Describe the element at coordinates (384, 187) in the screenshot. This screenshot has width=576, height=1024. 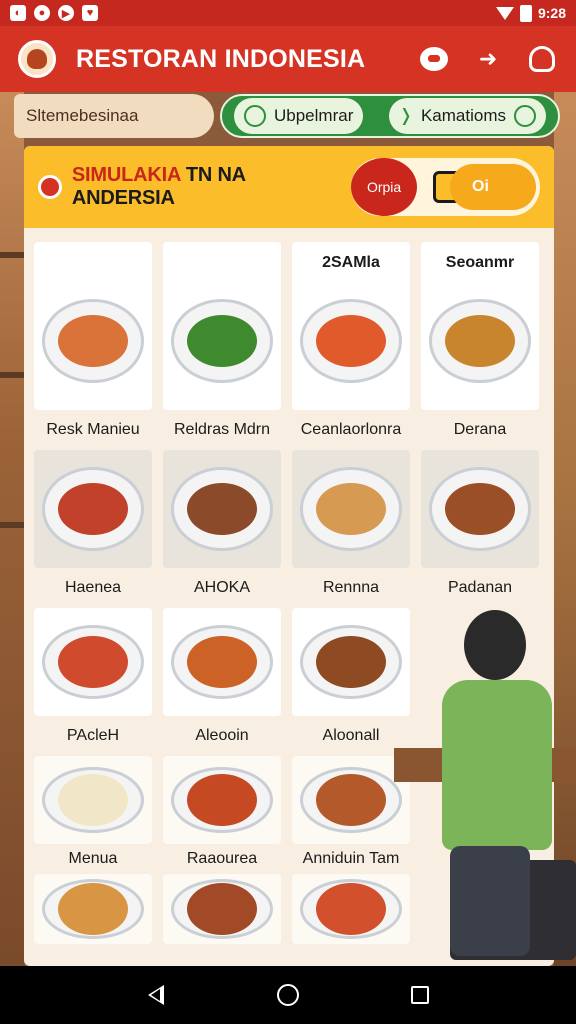
I see `order-button: Orpia` at that location.